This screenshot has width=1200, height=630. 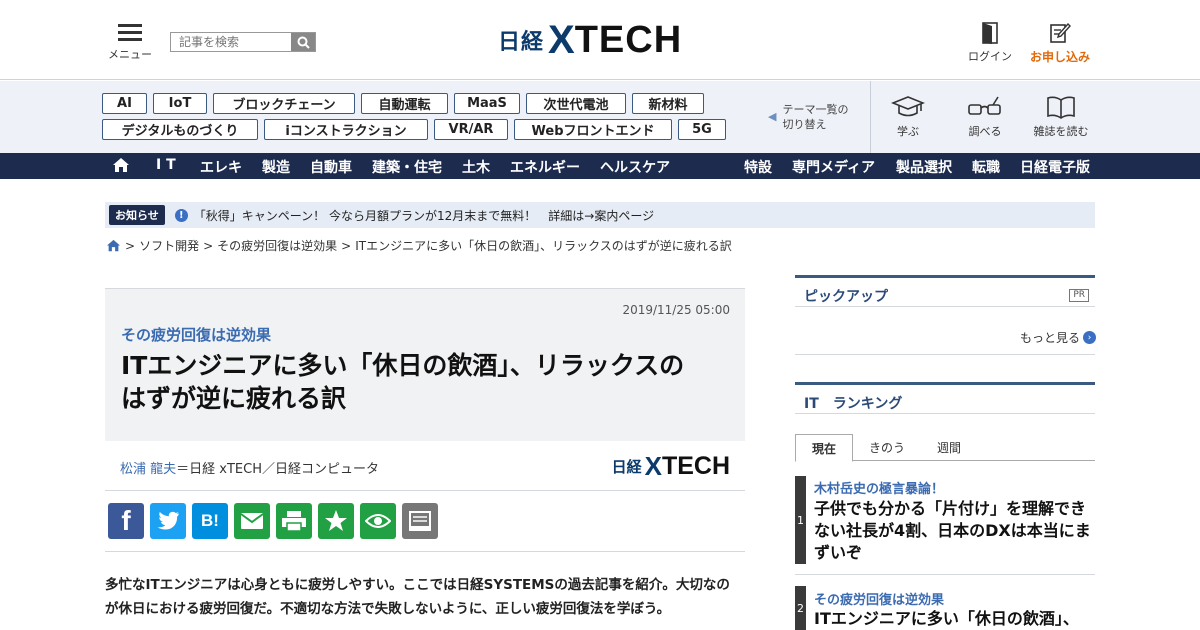 I want to click on nav-item-manufacturing: 製造, so click(x=276, y=167).